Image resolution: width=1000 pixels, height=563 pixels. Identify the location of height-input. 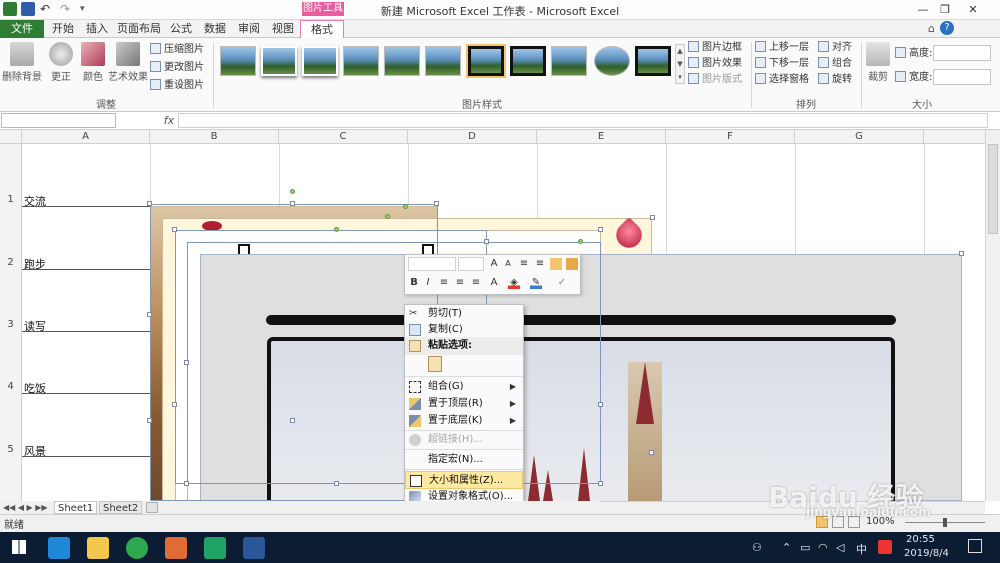
(962, 53).